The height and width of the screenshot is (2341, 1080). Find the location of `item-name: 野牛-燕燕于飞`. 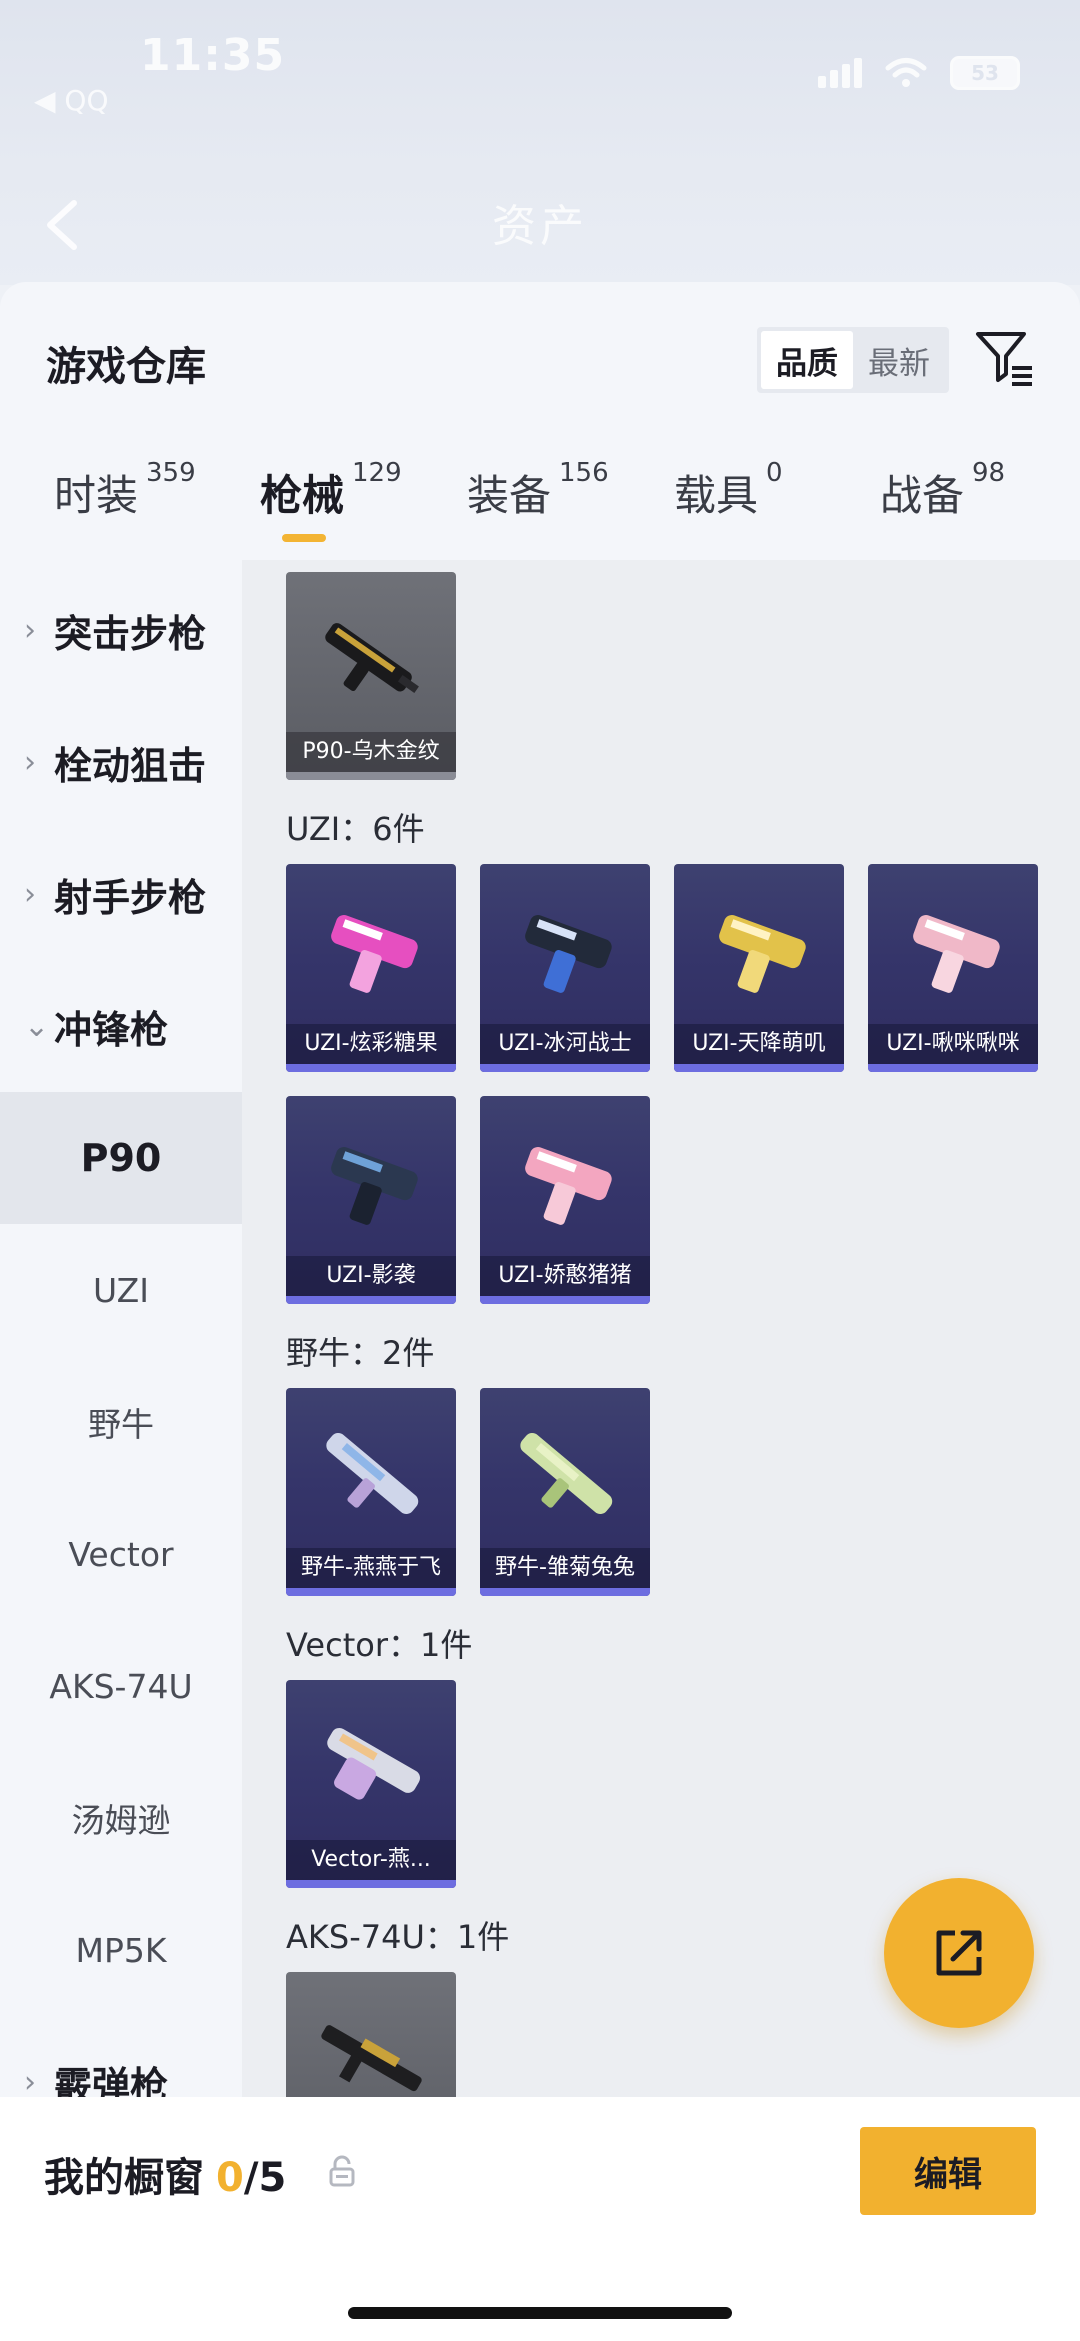

item-name: 野牛-燕燕于飞 is located at coordinates (371, 1568).